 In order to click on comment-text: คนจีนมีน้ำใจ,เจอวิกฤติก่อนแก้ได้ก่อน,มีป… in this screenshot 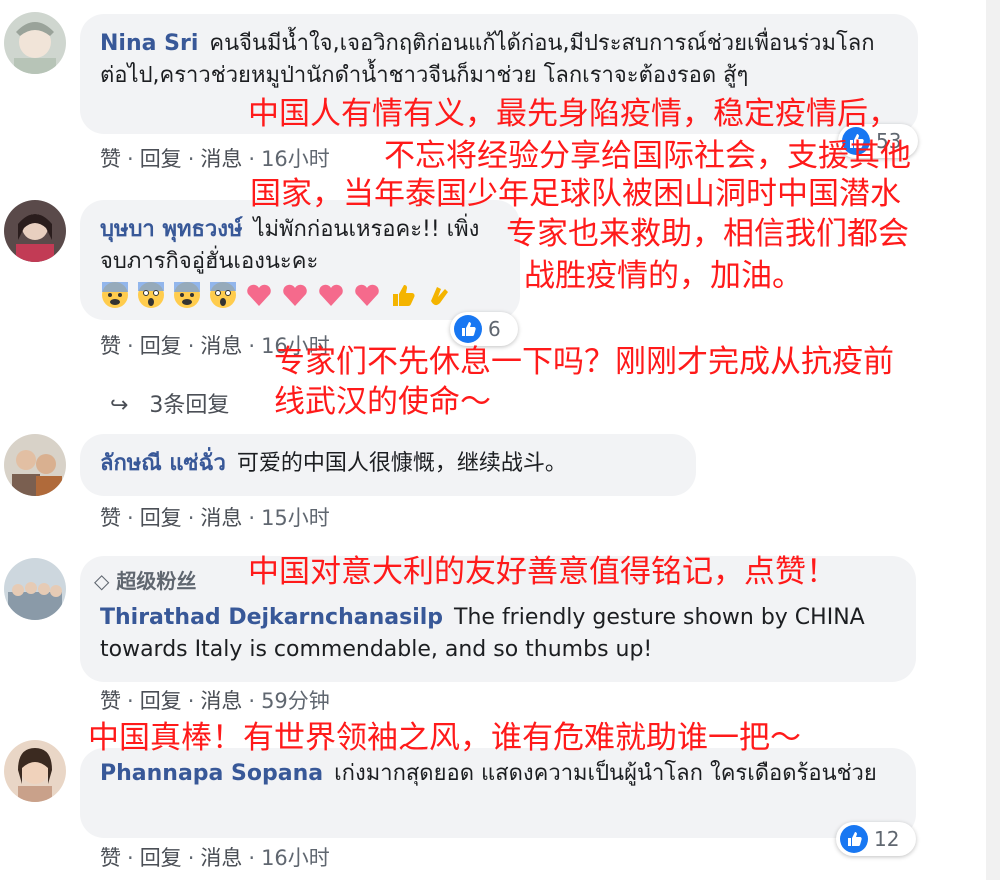, I will do `click(487, 59)`.